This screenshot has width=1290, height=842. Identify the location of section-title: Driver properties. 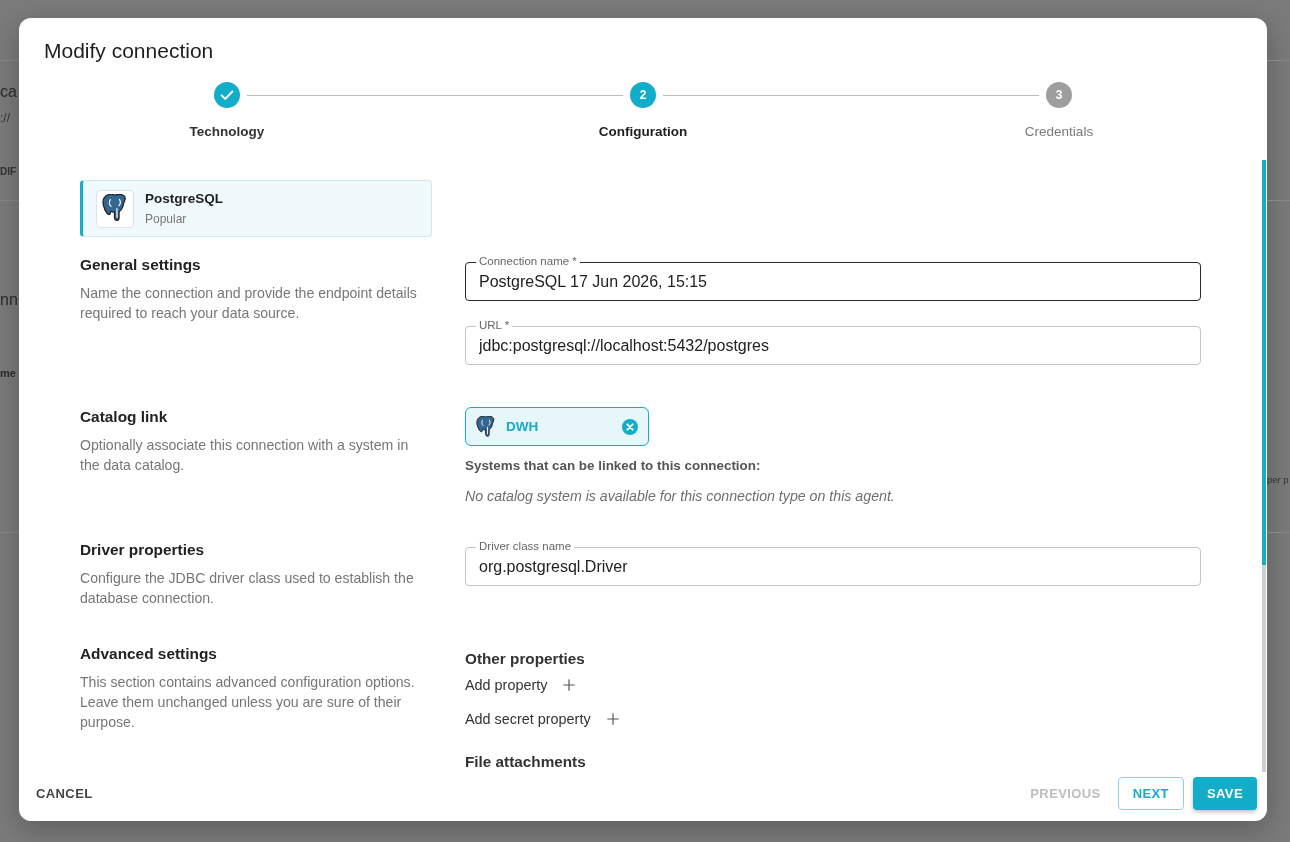
(142, 550).